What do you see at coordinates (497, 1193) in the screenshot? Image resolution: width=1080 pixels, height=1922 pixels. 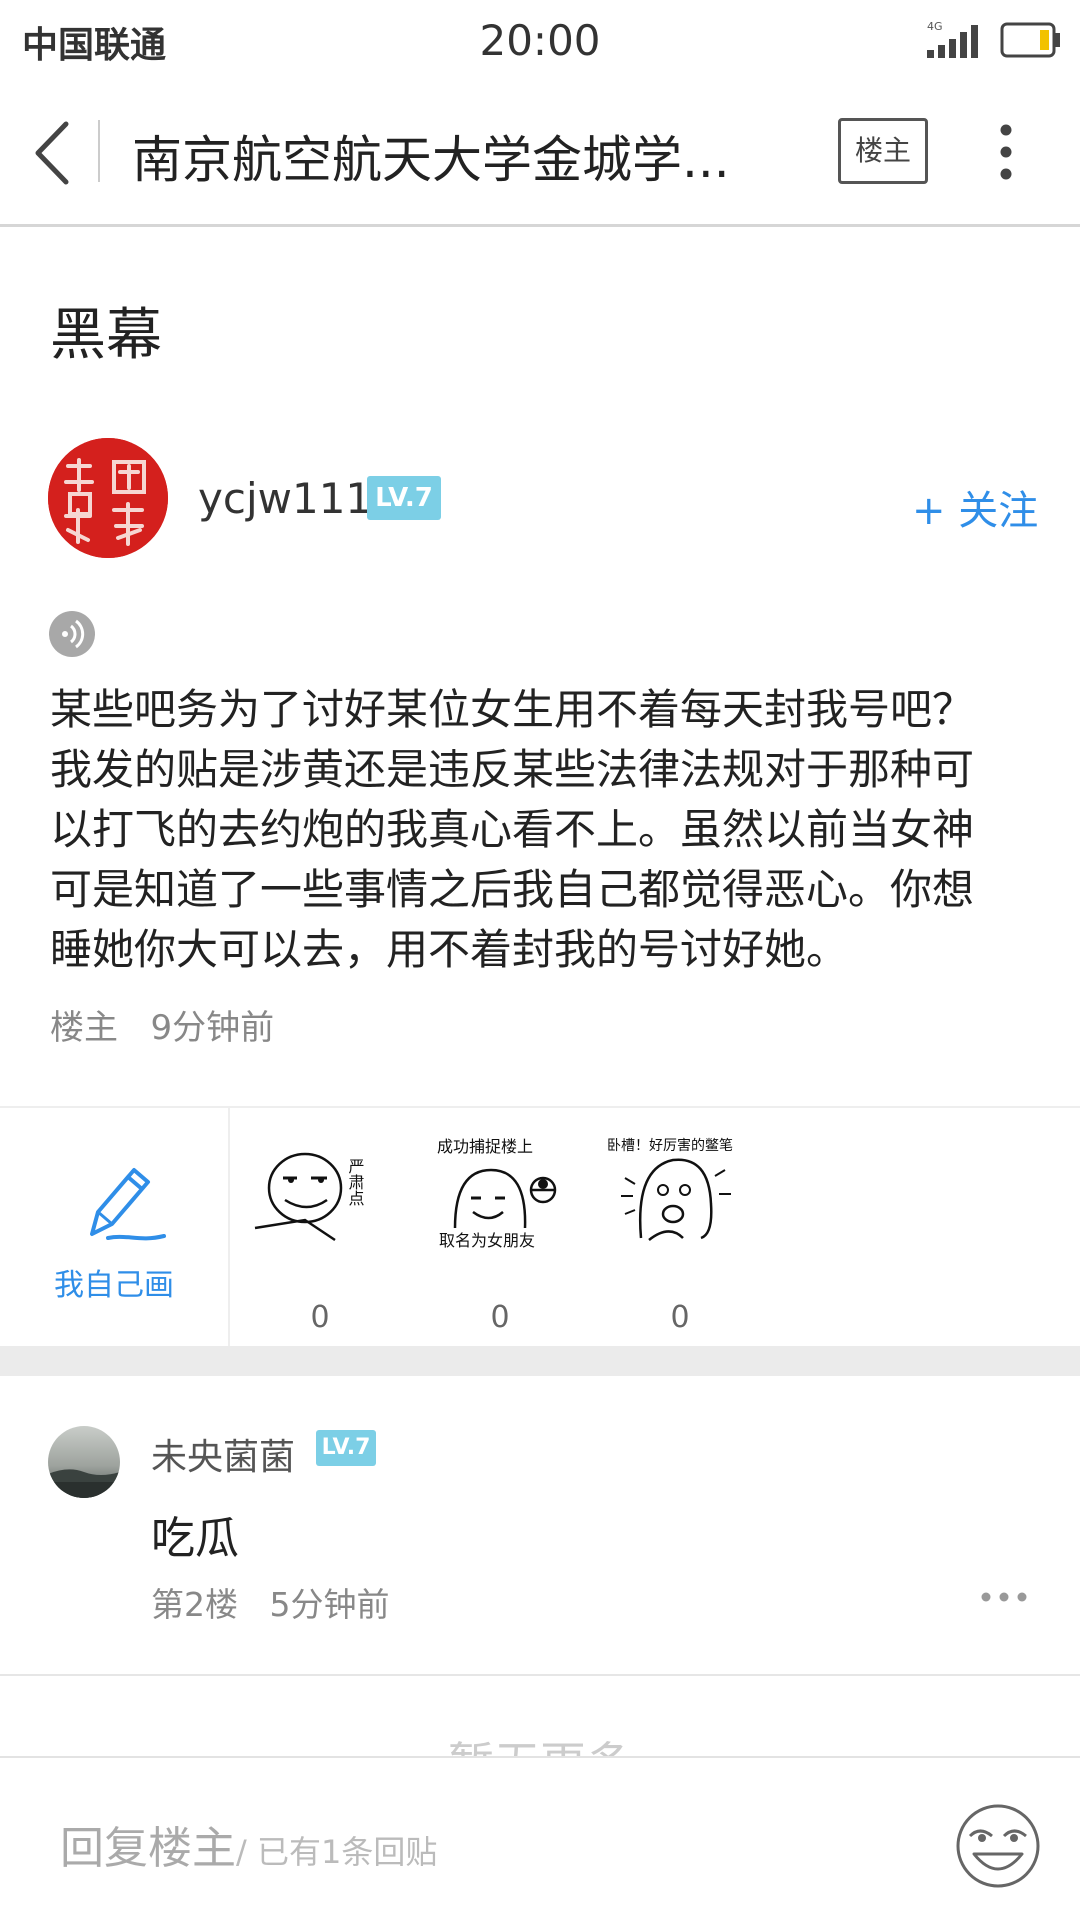 I see `meme-face-sticker: 成功捕捉楼上 取名为女朋友` at bounding box center [497, 1193].